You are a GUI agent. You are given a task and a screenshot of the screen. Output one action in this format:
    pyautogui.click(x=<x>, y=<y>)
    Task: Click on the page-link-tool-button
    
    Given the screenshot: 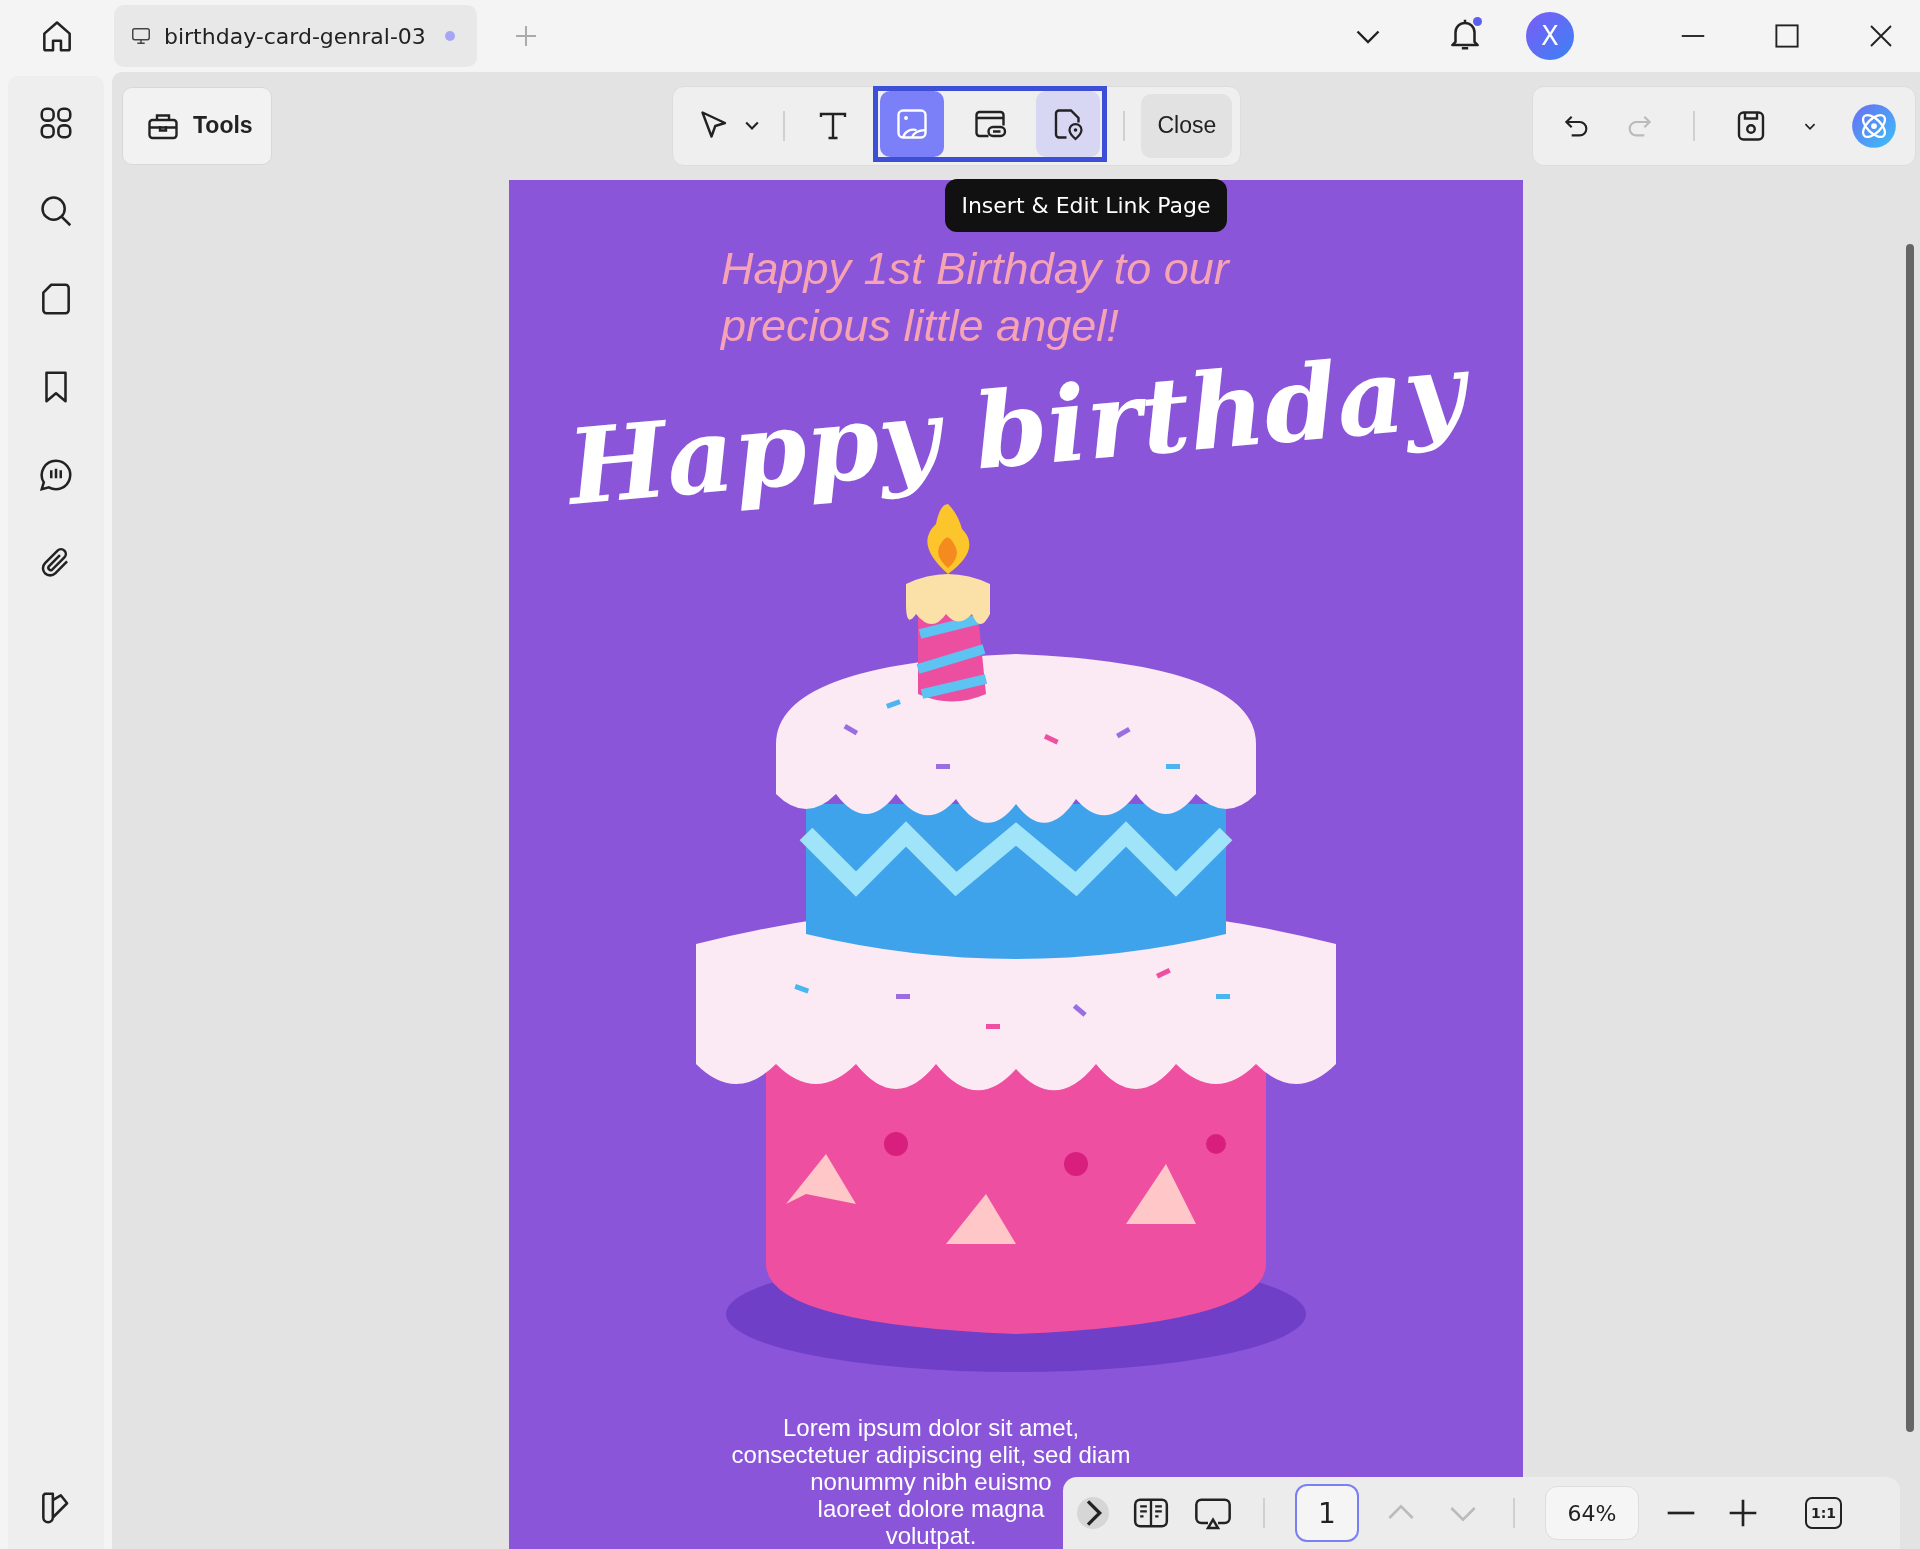 What is the action you would take?
    pyautogui.click(x=1068, y=123)
    